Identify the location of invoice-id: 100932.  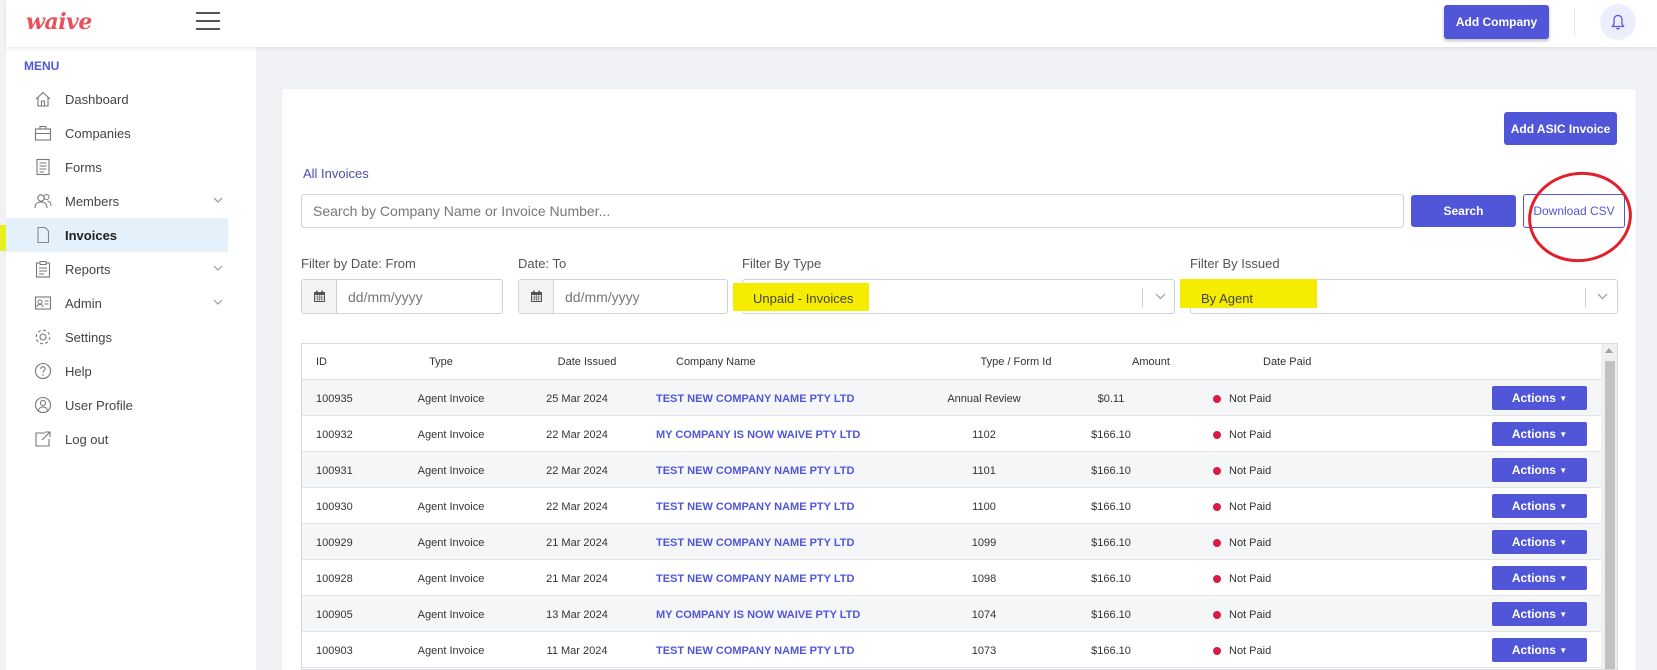
(334, 435).